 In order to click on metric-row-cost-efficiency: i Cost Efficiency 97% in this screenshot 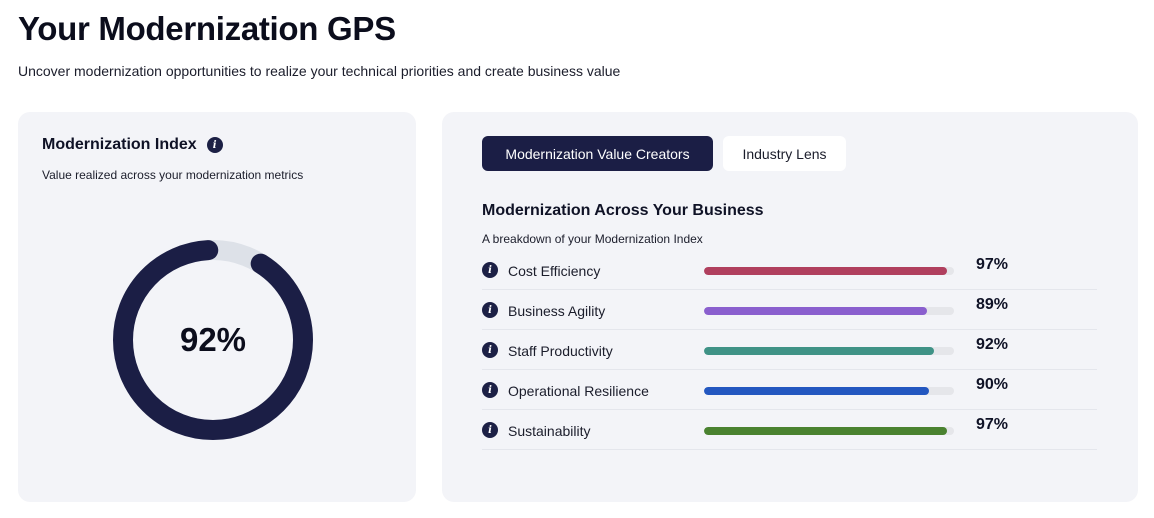, I will do `click(789, 270)`.